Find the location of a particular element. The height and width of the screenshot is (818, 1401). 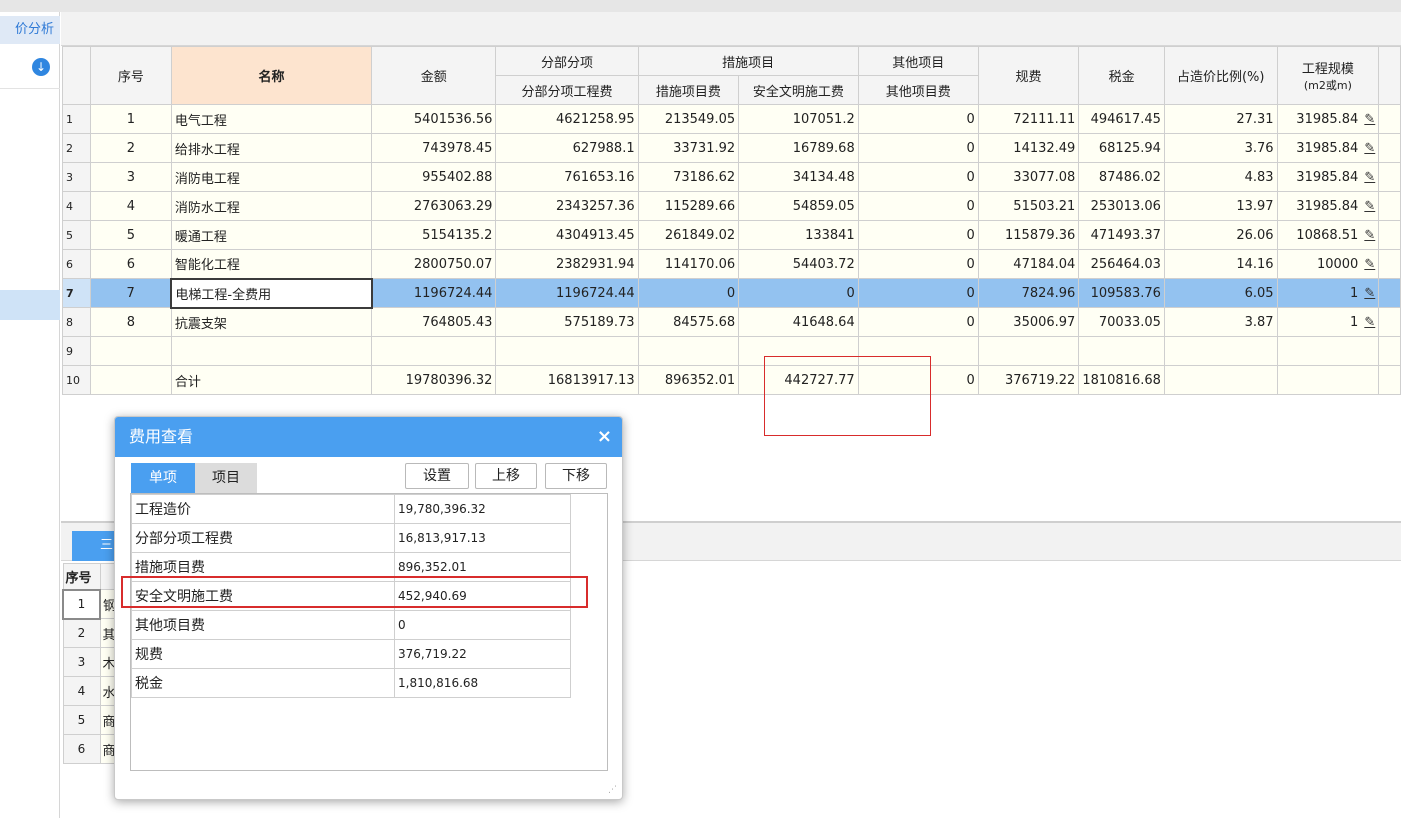

header-csxm-fee: 措施项目费 is located at coordinates (688, 90).